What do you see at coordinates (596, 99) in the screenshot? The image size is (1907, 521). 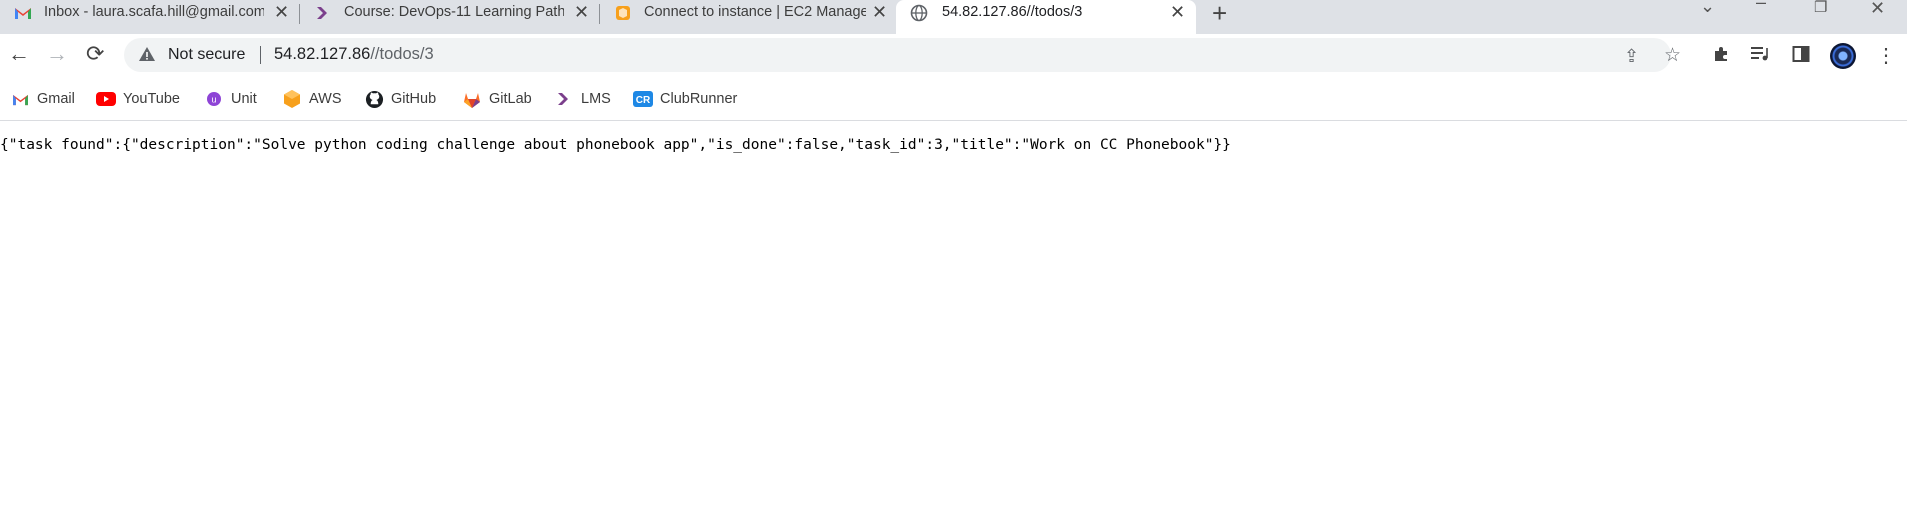 I see `bookmark-label: LMS` at bounding box center [596, 99].